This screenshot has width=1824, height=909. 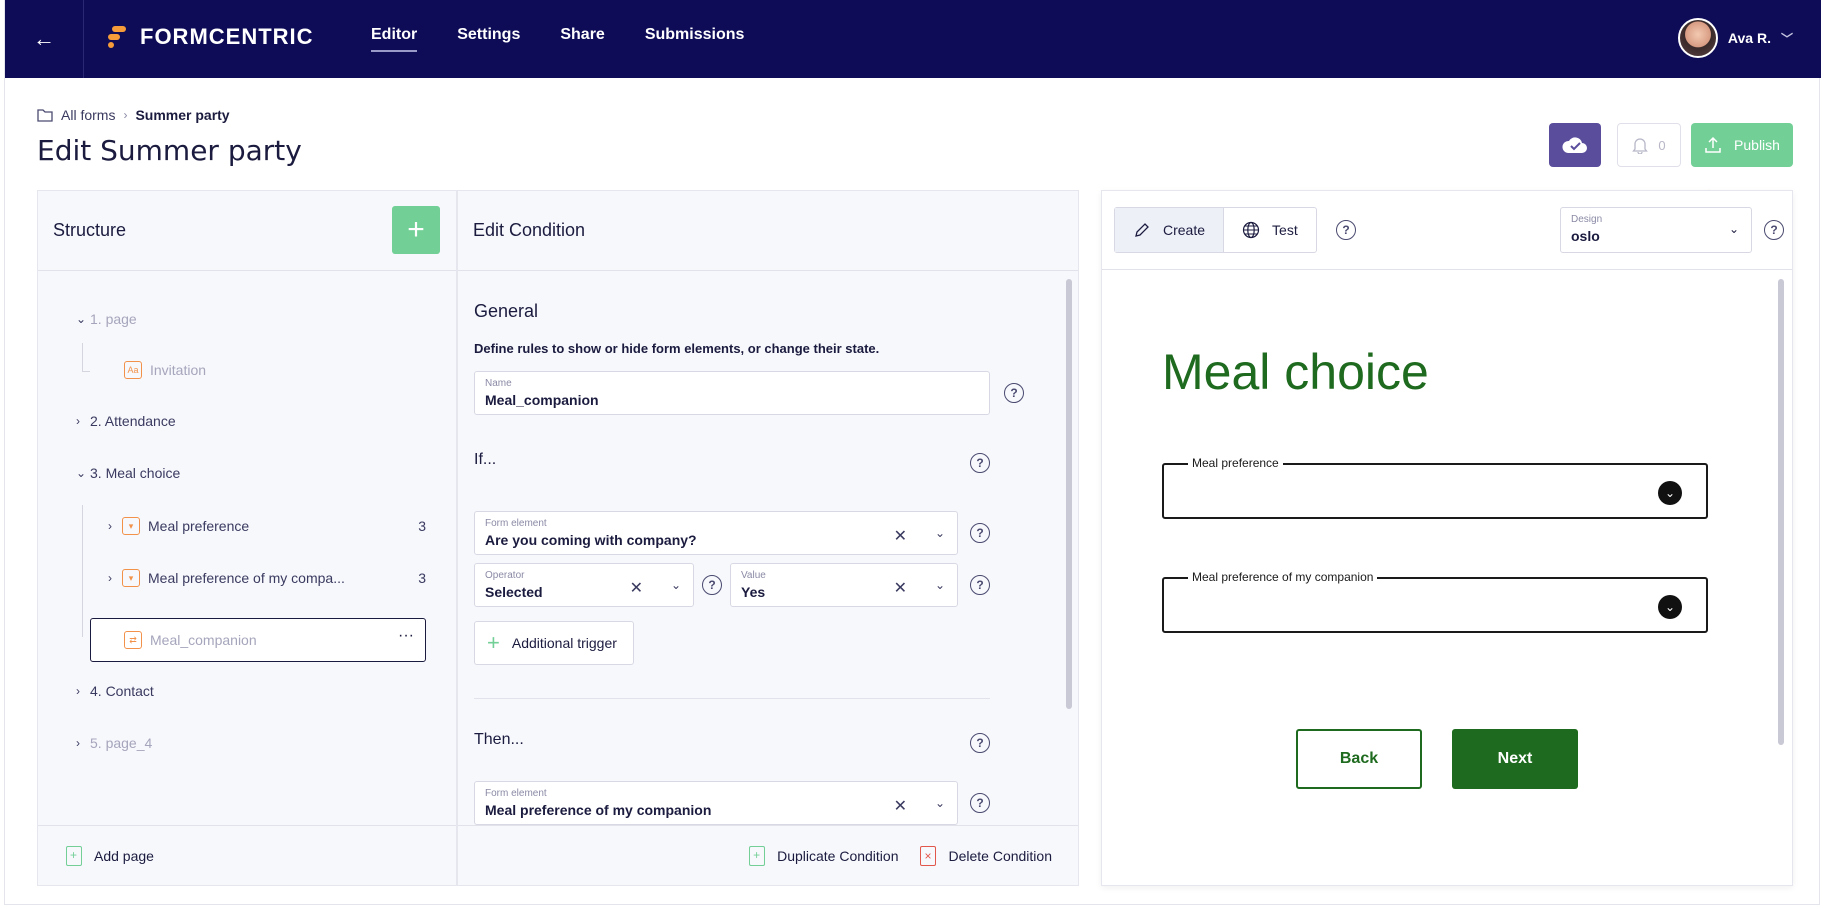 What do you see at coordinates (1285, 230) in the screenshot?
I see `tab-test-label: Test` at bounding box center [1285, 230].